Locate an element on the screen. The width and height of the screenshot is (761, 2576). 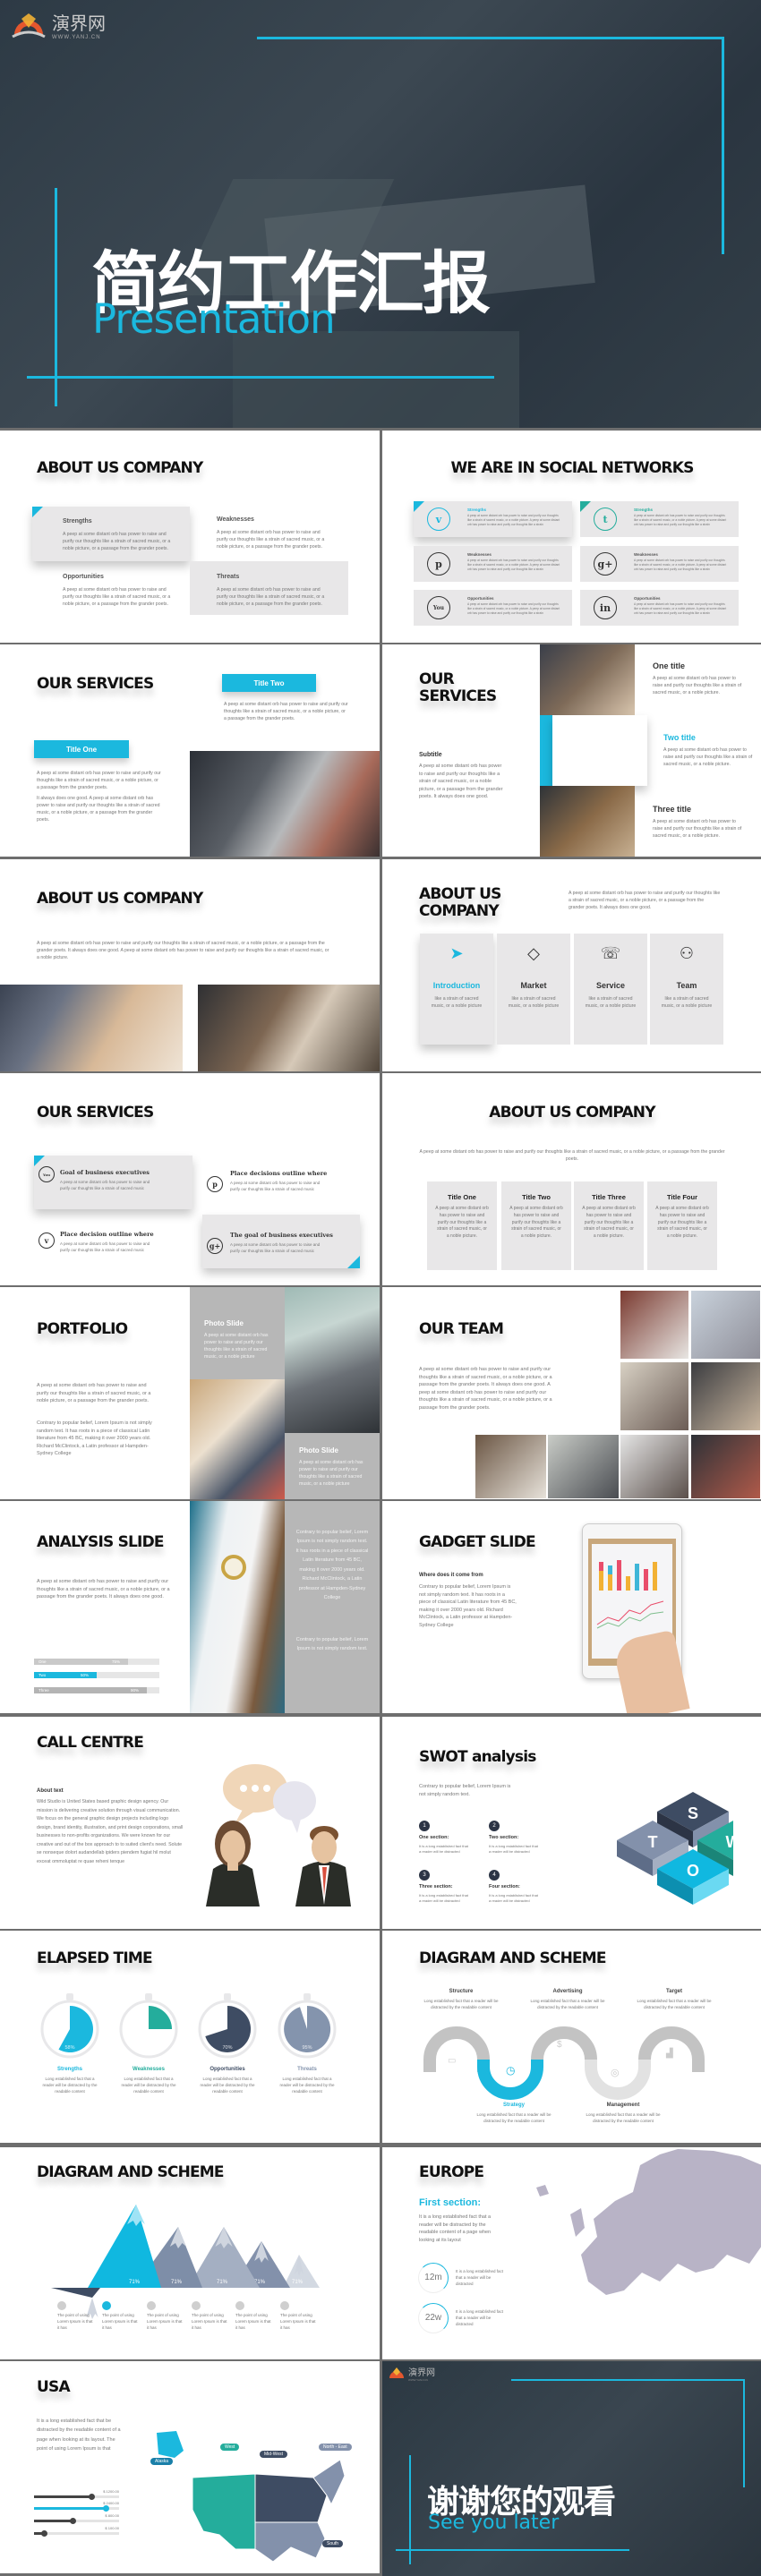
pinterest-icon: p is located at coordinates (215, 1184).